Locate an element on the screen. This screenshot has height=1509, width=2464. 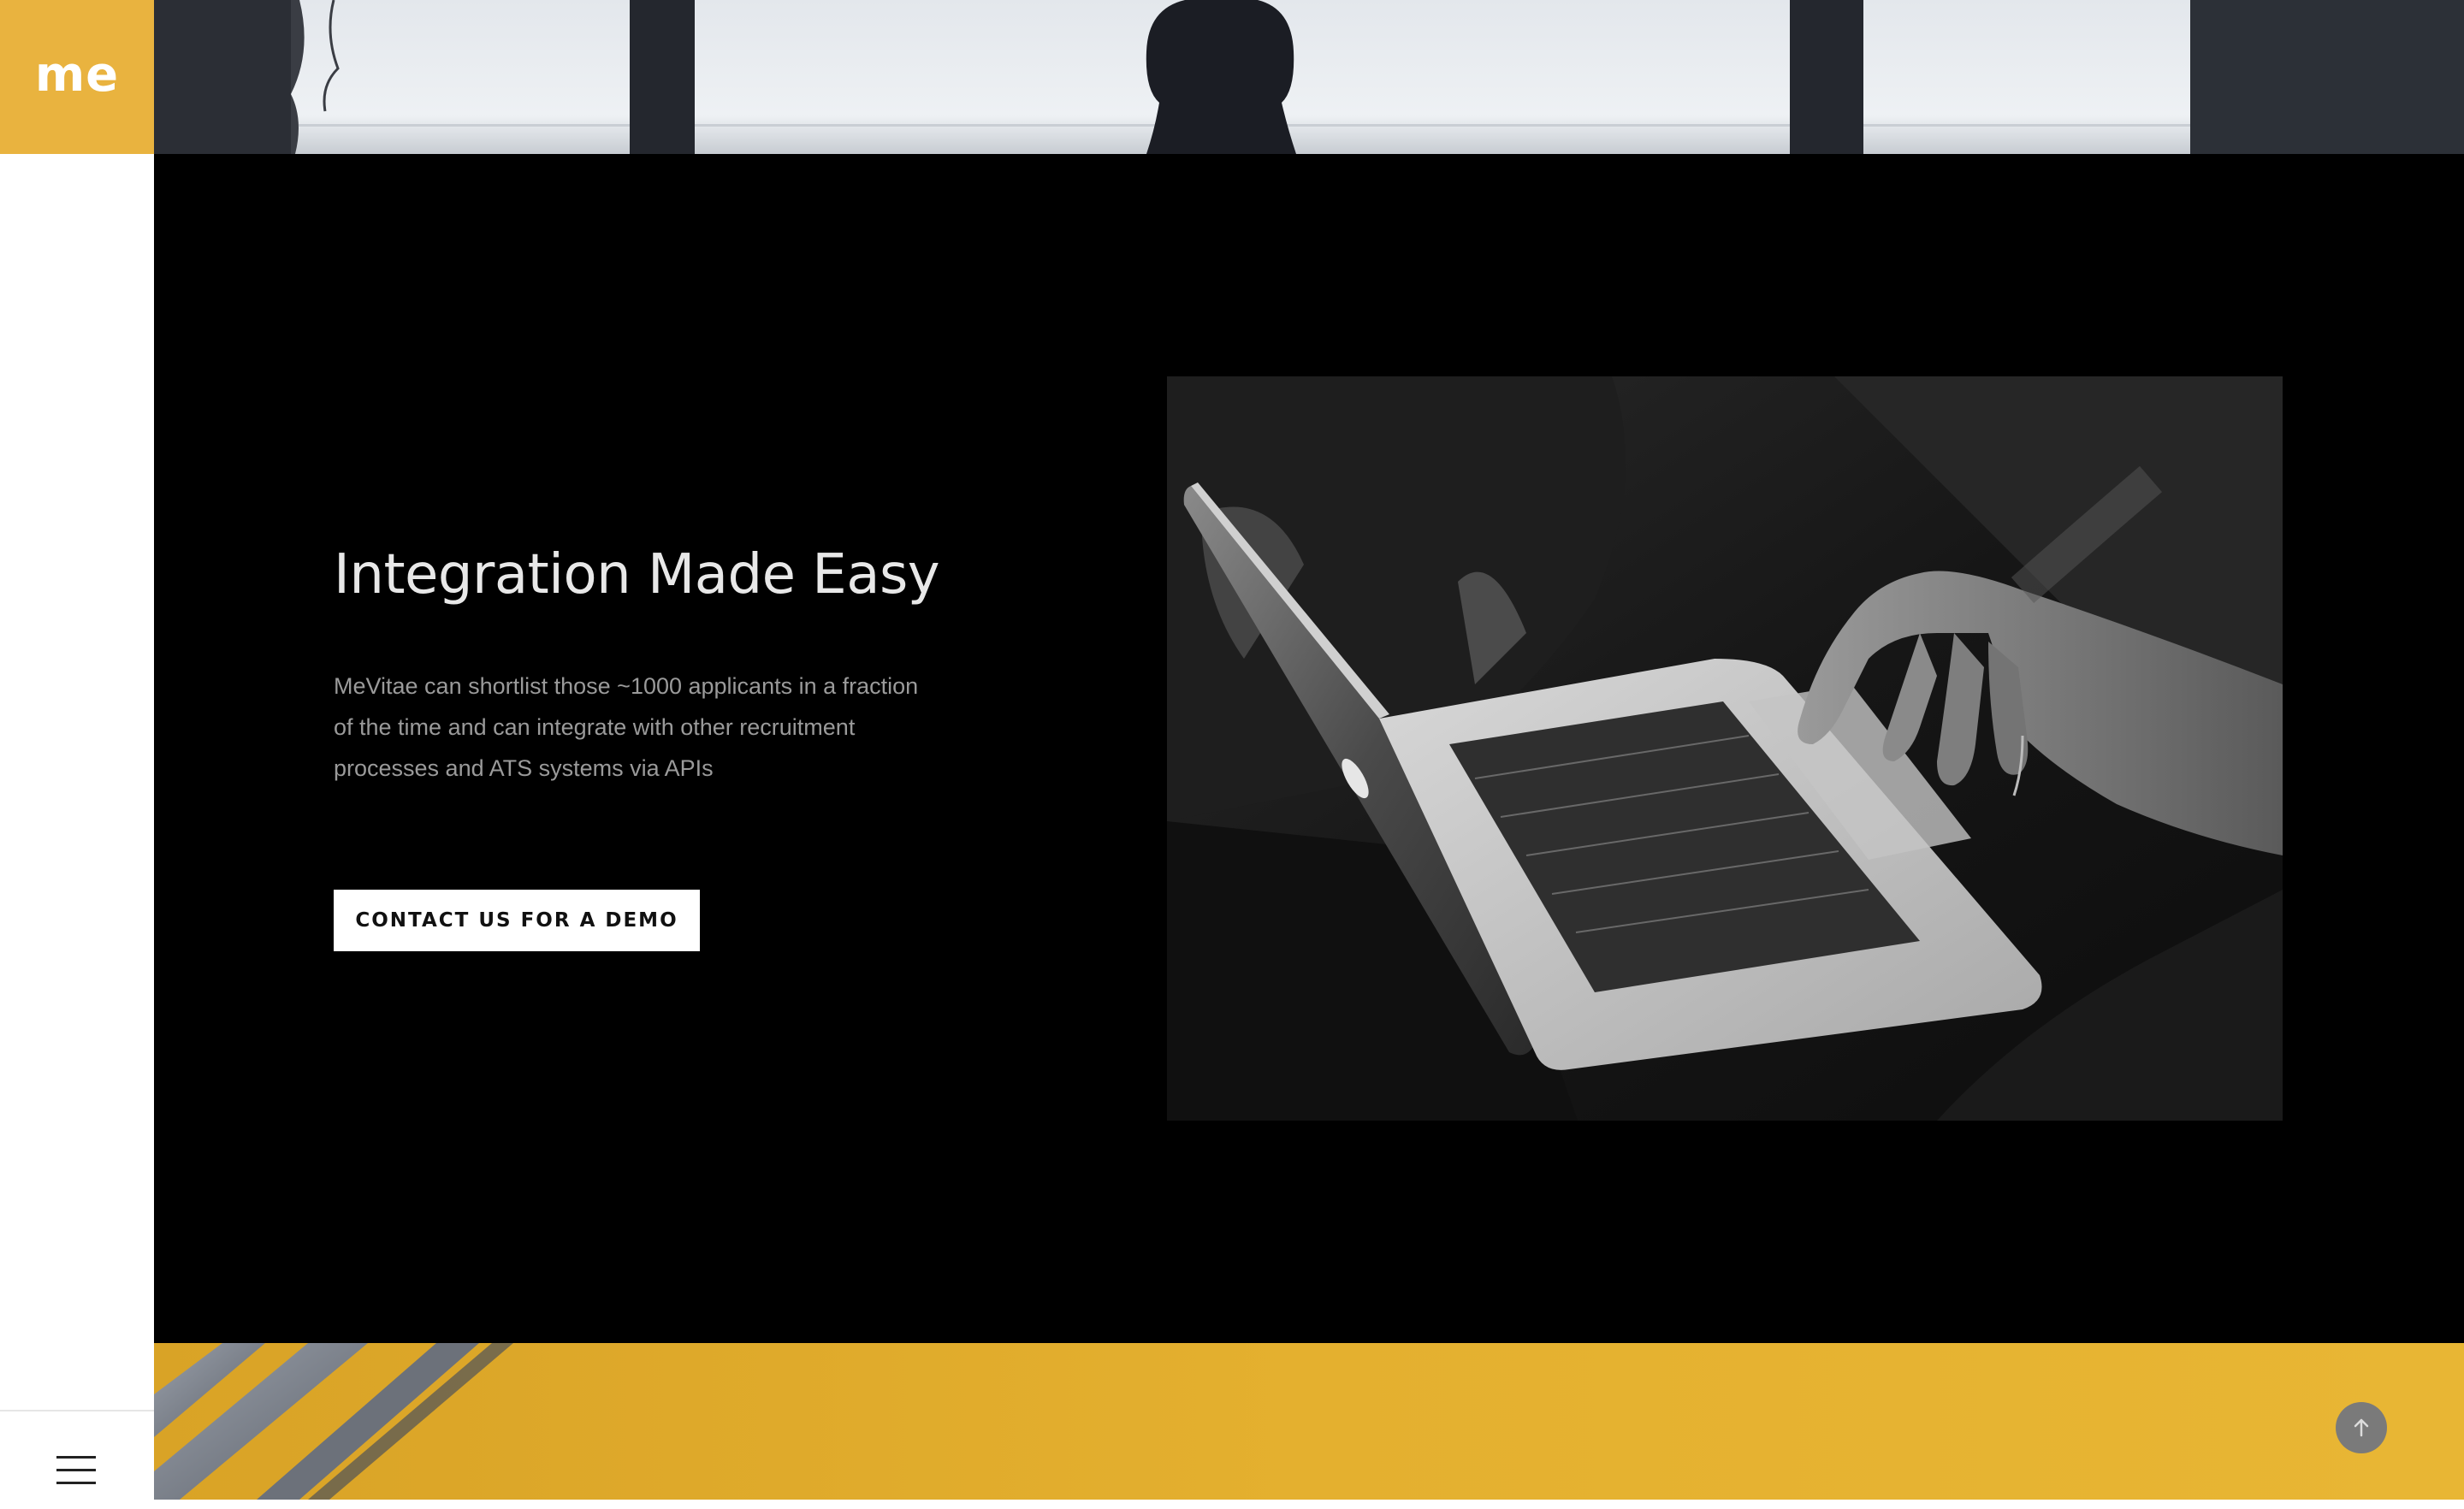
hamburger-menu-icon is located at coordinates (77, 1471).